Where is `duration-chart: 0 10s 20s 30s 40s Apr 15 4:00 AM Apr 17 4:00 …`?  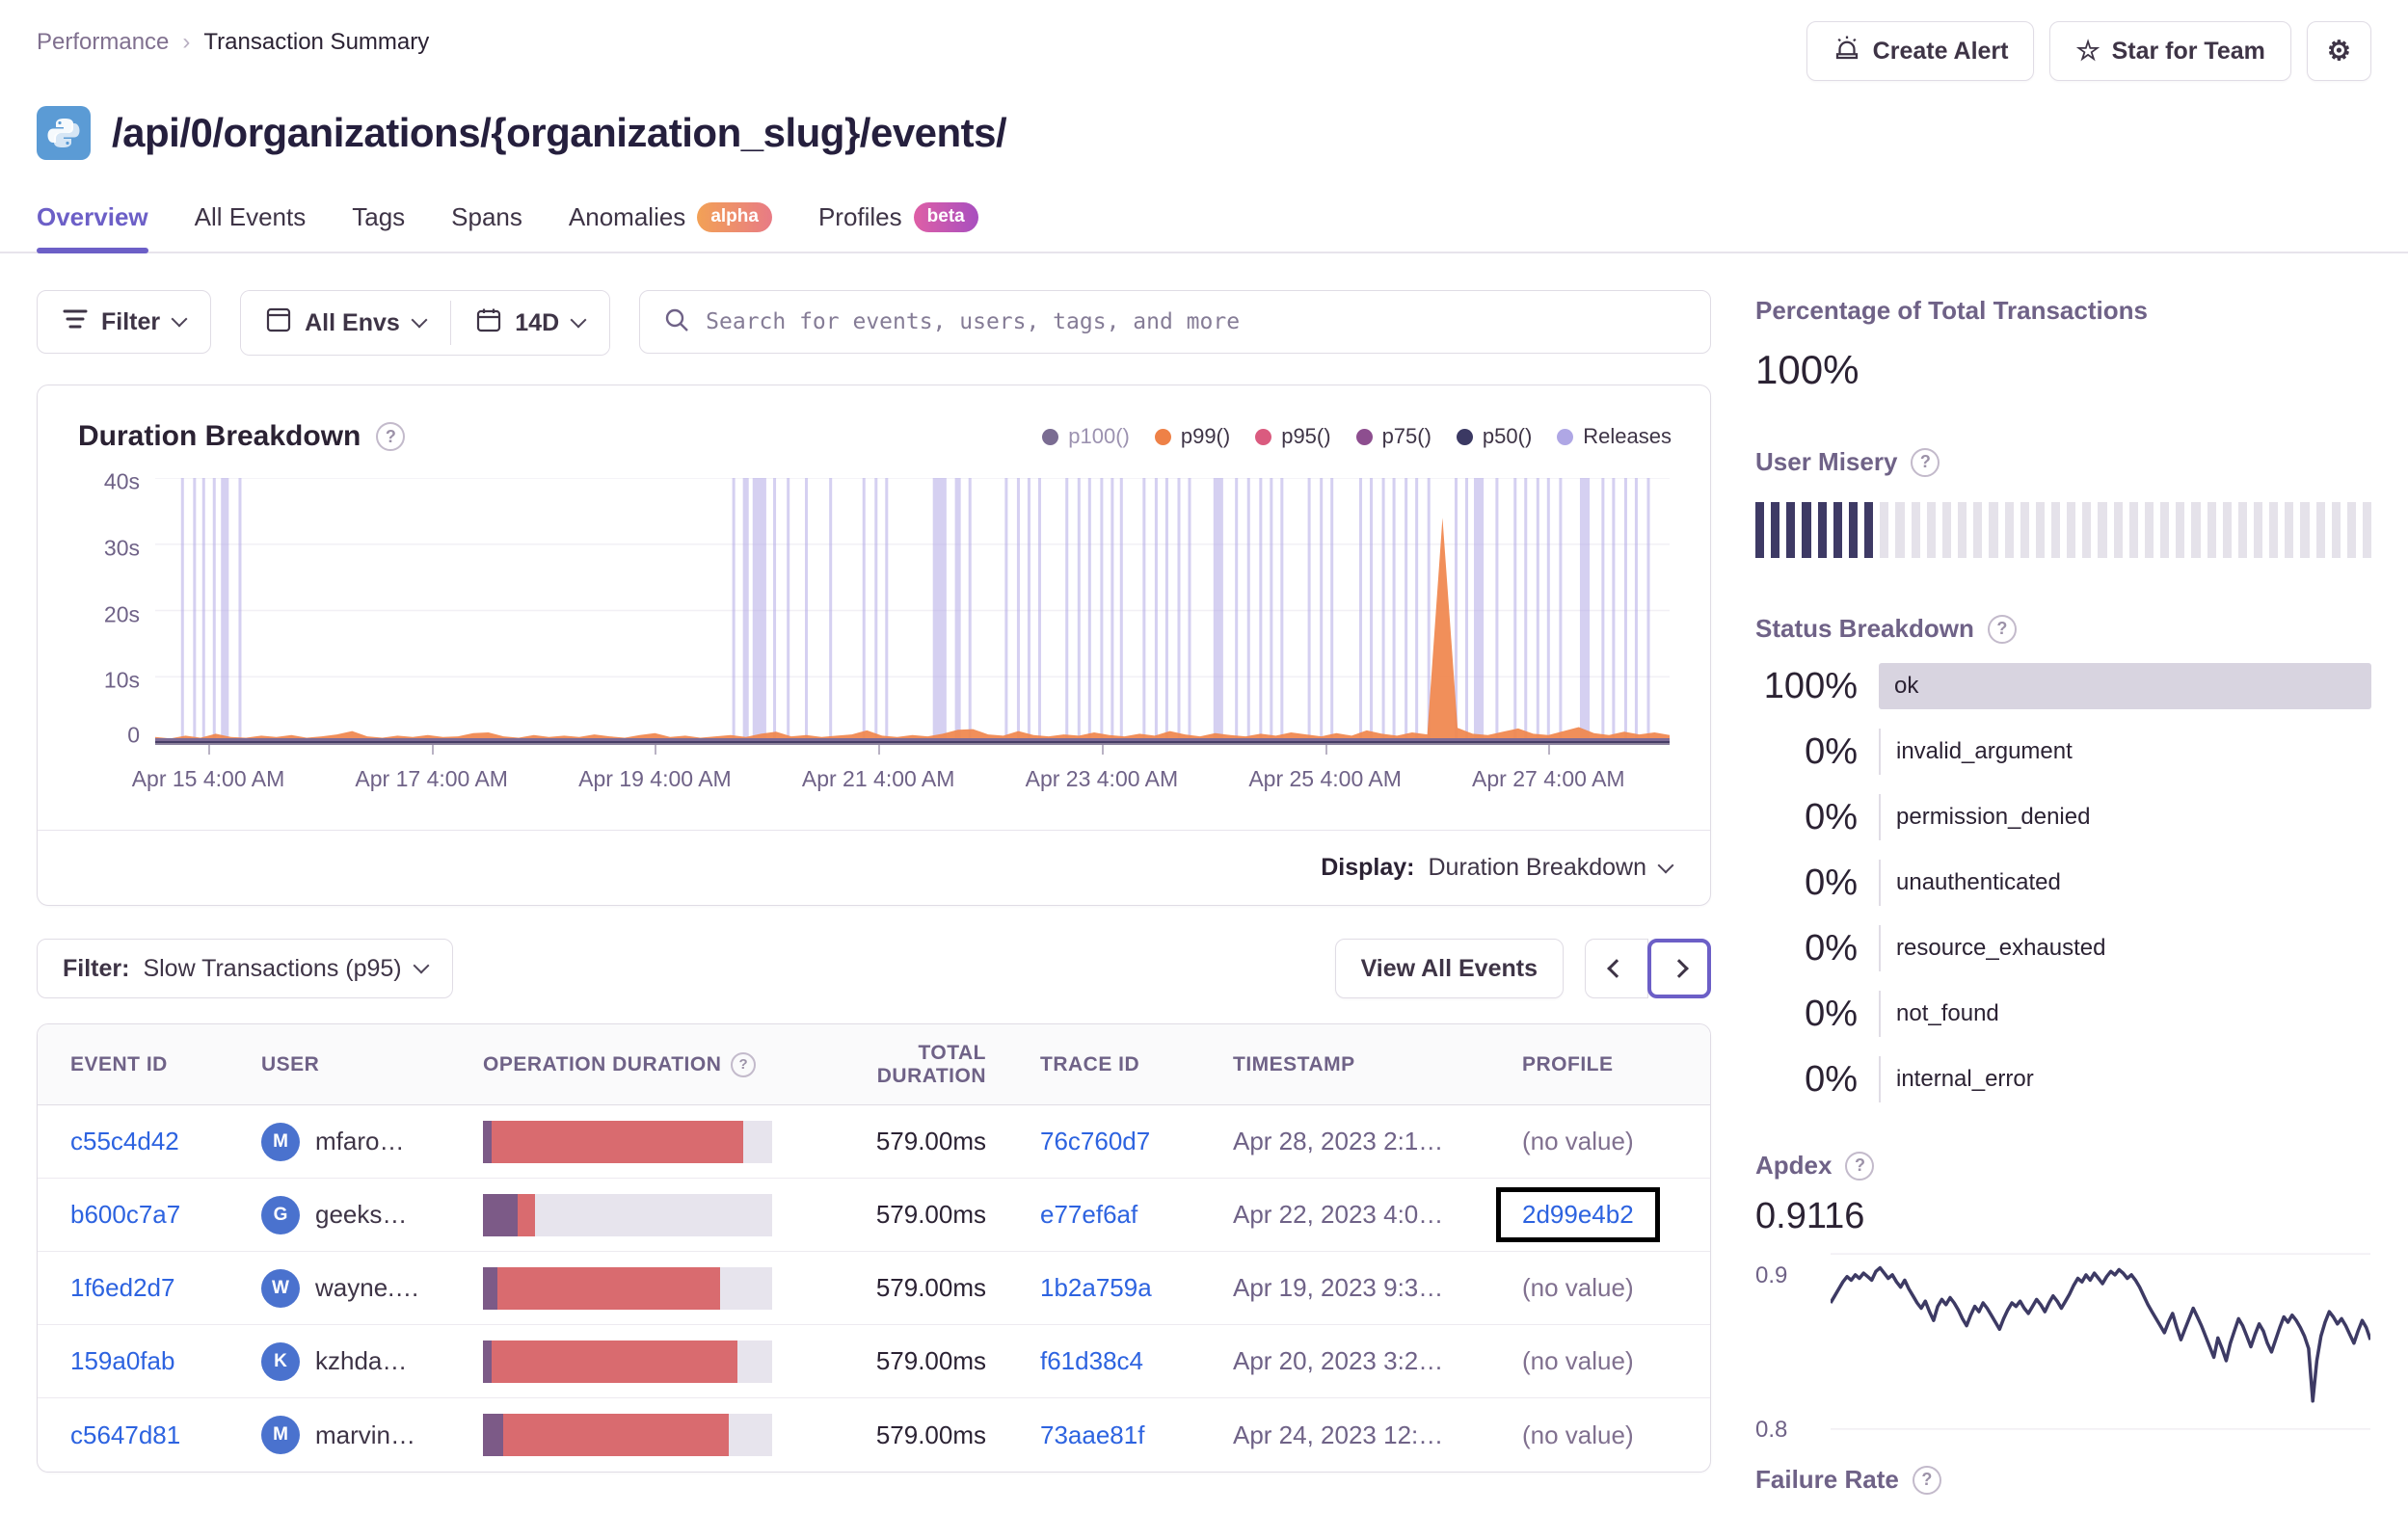
duration-chart: 0 10s 20s 30s 40s Apr 15 4:00 AM Apr 17 4:00 … is located at coordinates (874, 637).